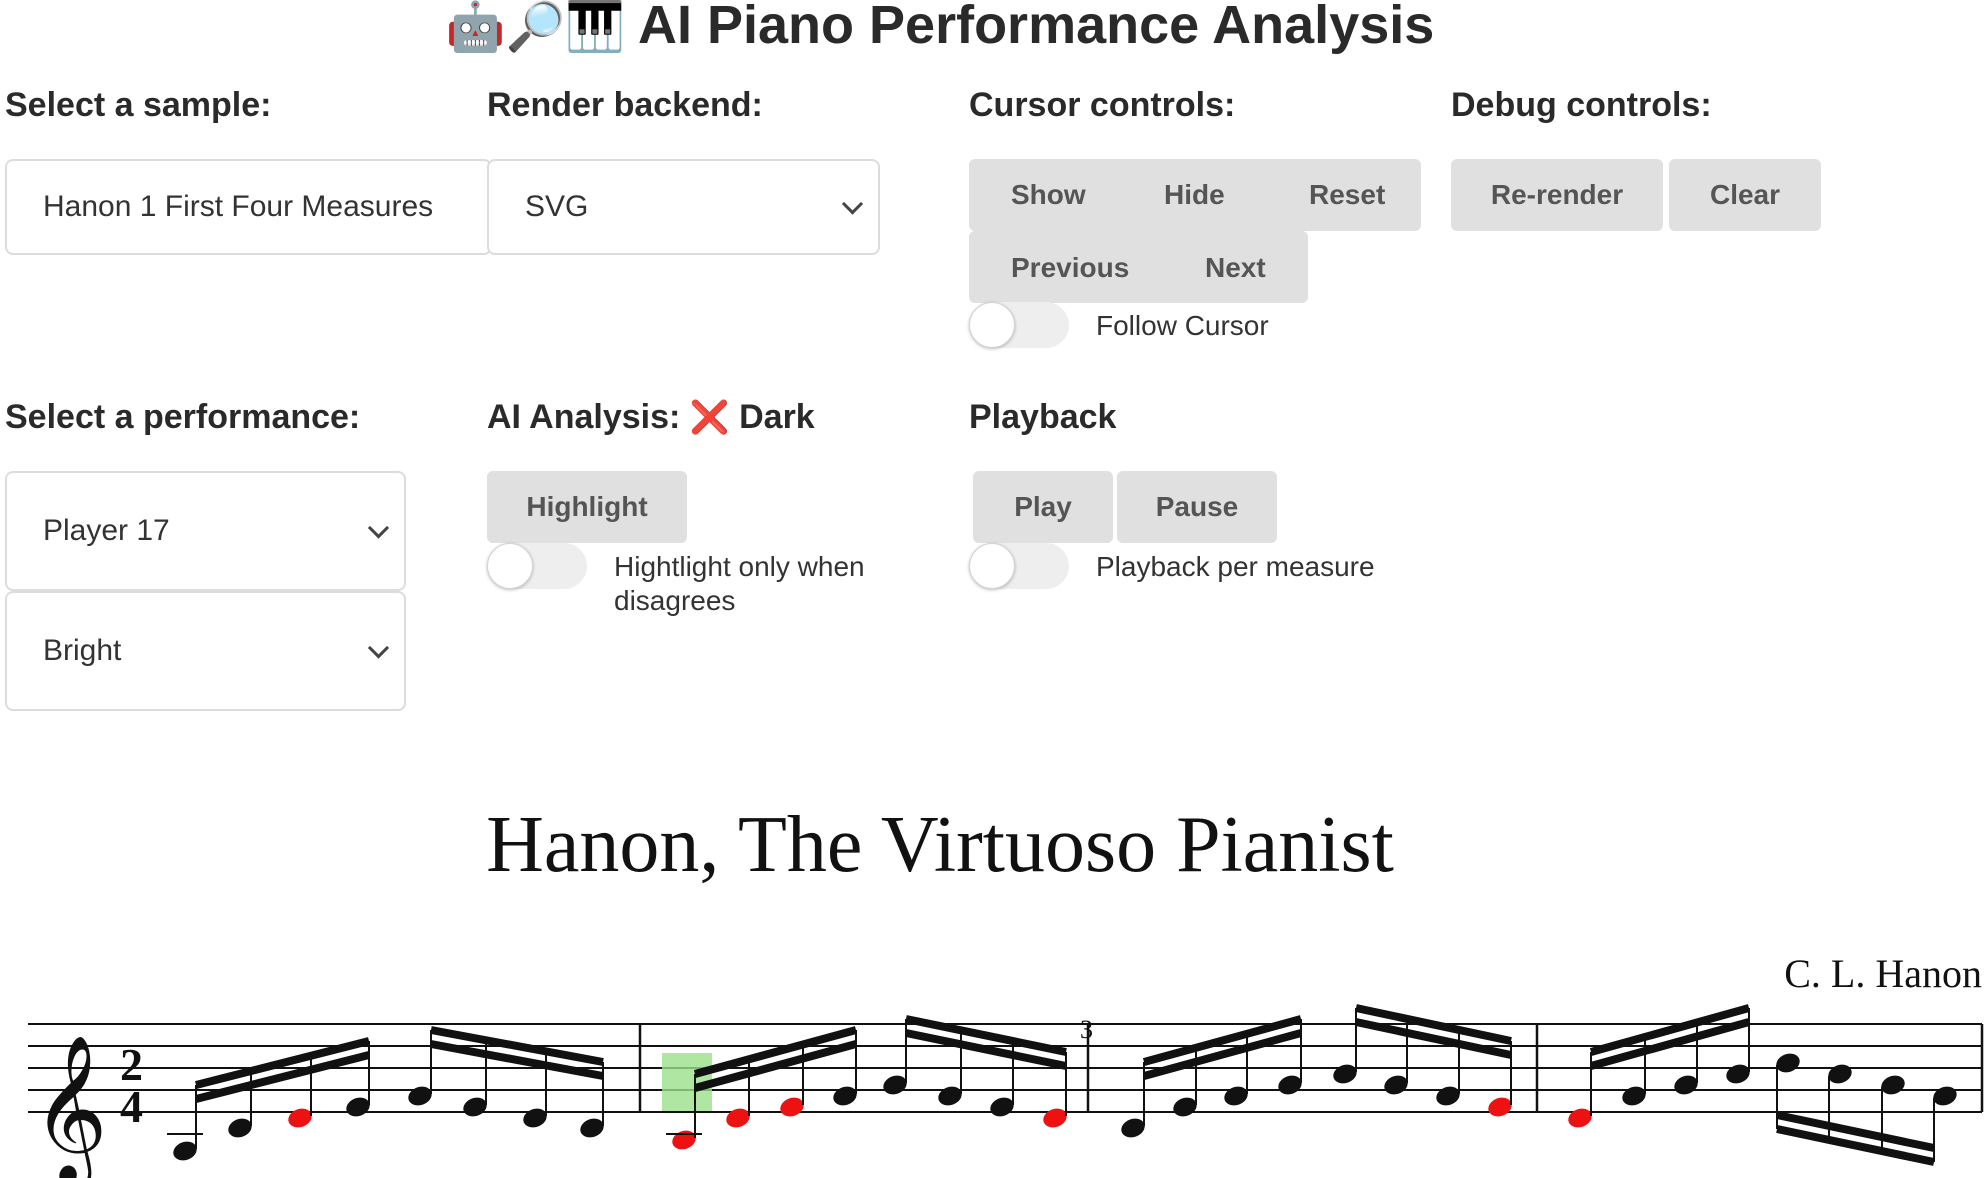 The image size is (1988, 1178). I want to click on app-title: 🤖🔎🎹 AI Piano Performance Analysis, so click(940, 28).